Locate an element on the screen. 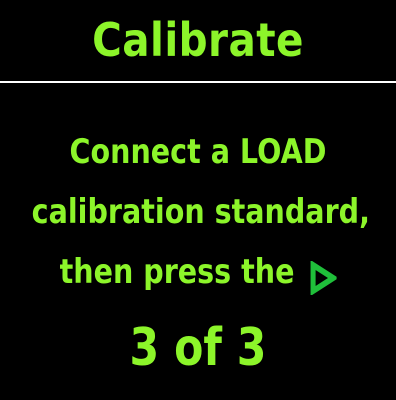 This screenshot has width=396, height=400. play-icon is located at coordinates (323, 275).